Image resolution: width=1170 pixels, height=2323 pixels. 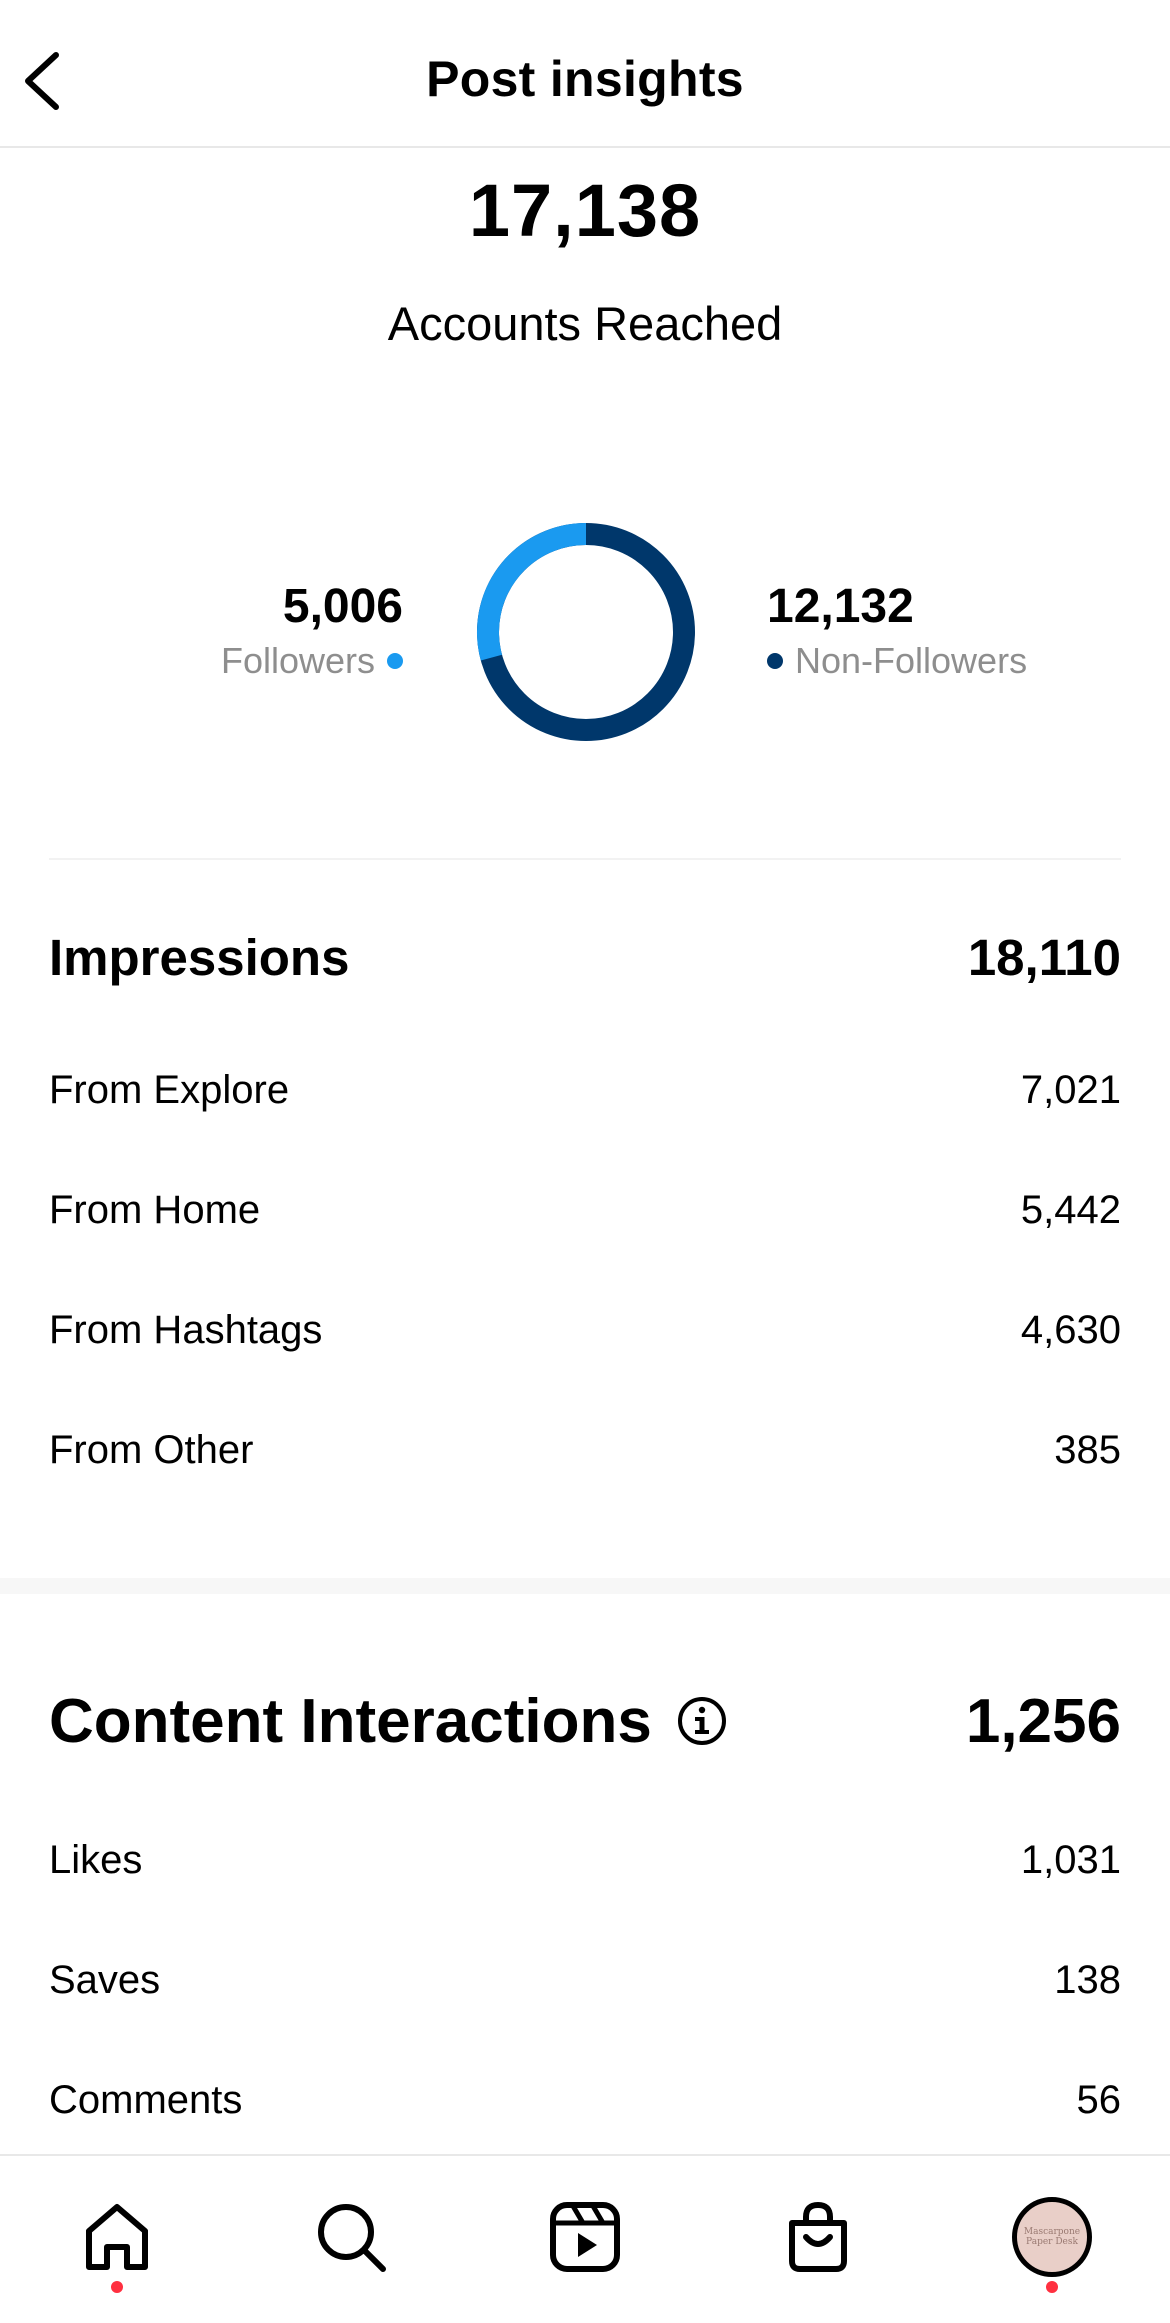 What do you see at coordinates (342, 606) in the screenshot?
I see `followers-value: 5,006` at bounding box center [342, 606].